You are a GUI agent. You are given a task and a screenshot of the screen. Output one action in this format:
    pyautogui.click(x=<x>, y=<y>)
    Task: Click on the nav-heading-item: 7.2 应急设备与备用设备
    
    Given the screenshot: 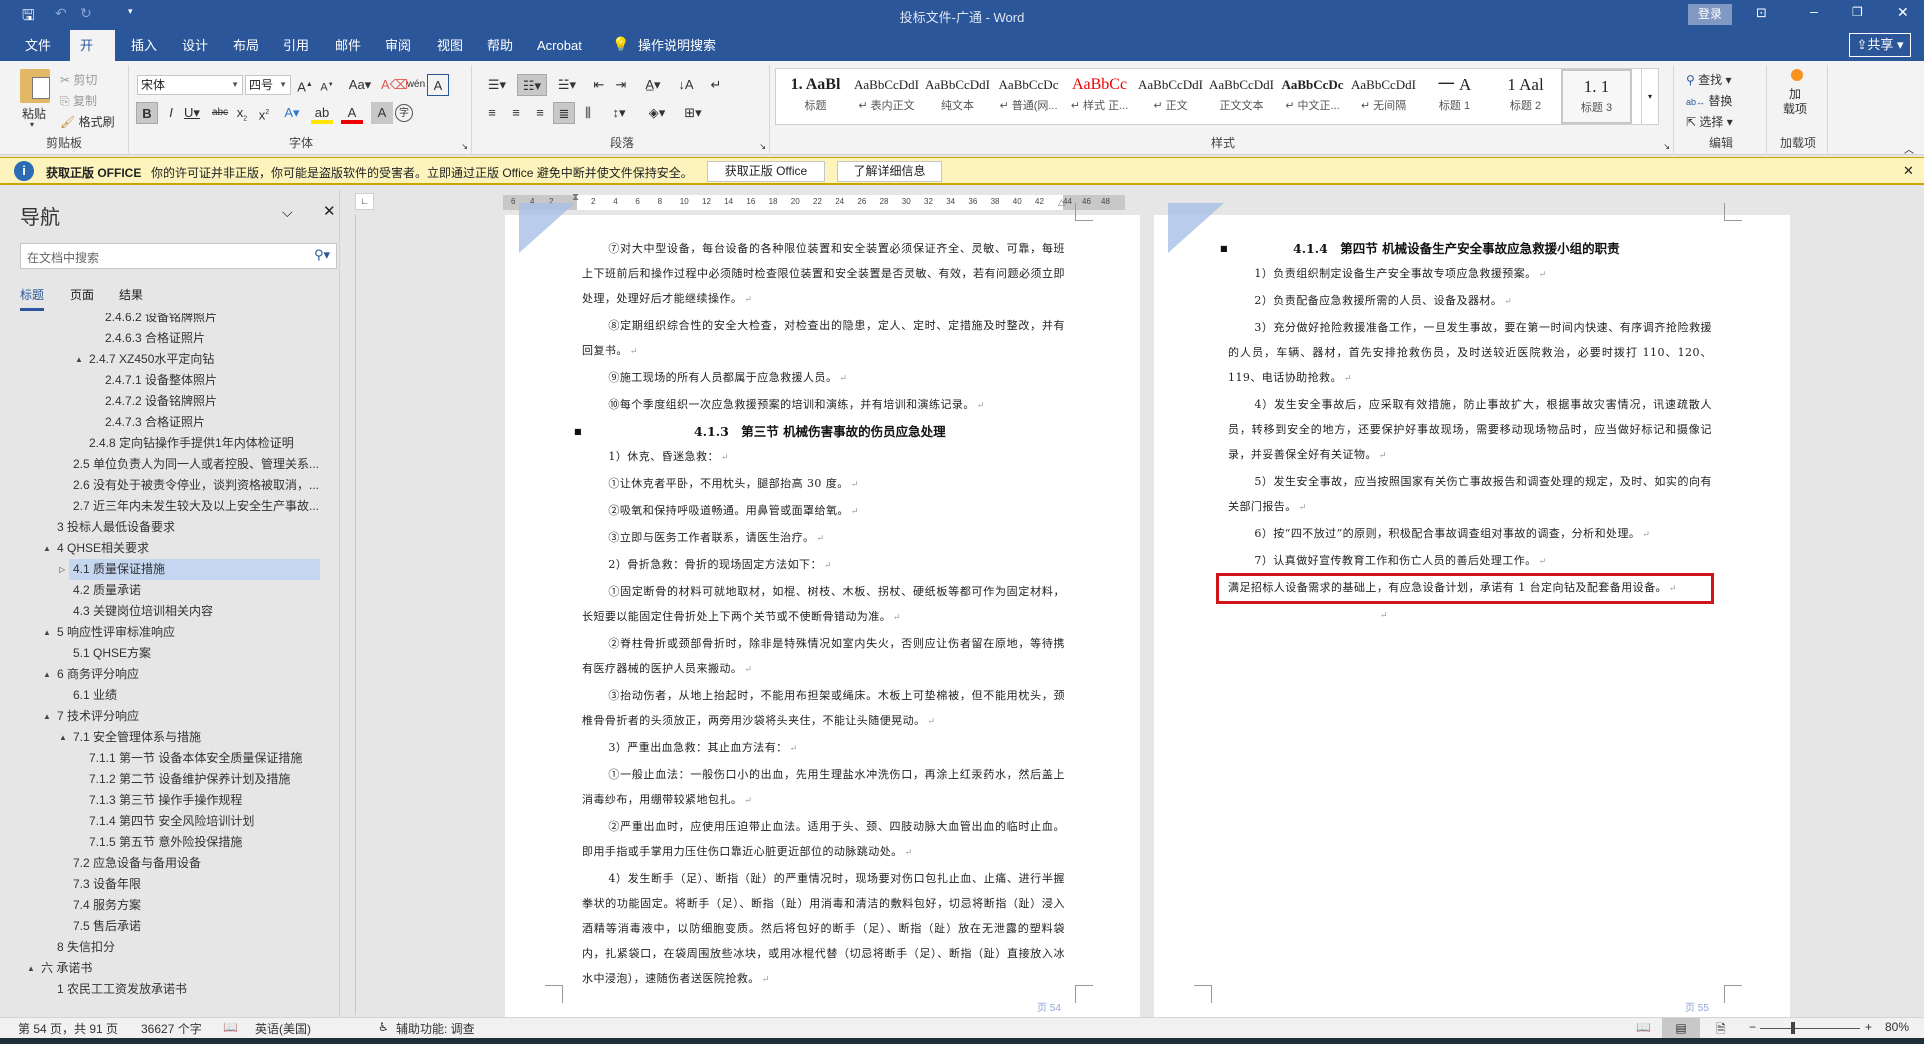 What is the action you would take?
    pyautogui.click(x=165, y=863)
    